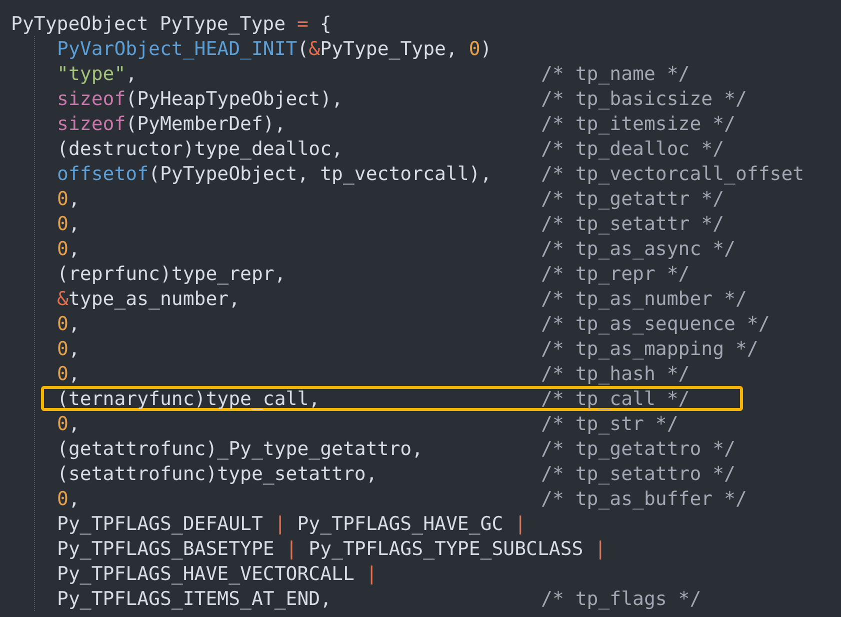 The image size is (841, 617). I want to click on code-line: Py_TPFLAGS_DEFAULT | Py_TPFLAGS_HAVE_GC |, so click(291, 523).